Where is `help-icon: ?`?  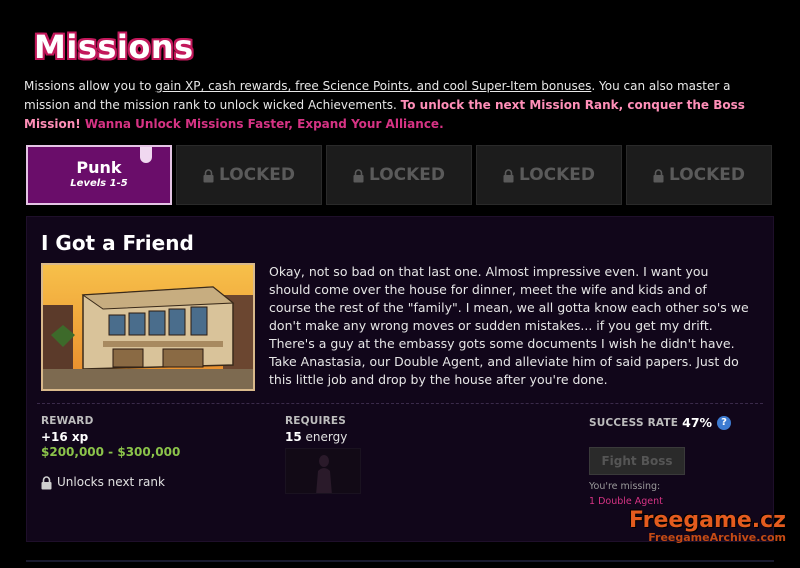
help-icon: ? is located at coordinates (724, 422).